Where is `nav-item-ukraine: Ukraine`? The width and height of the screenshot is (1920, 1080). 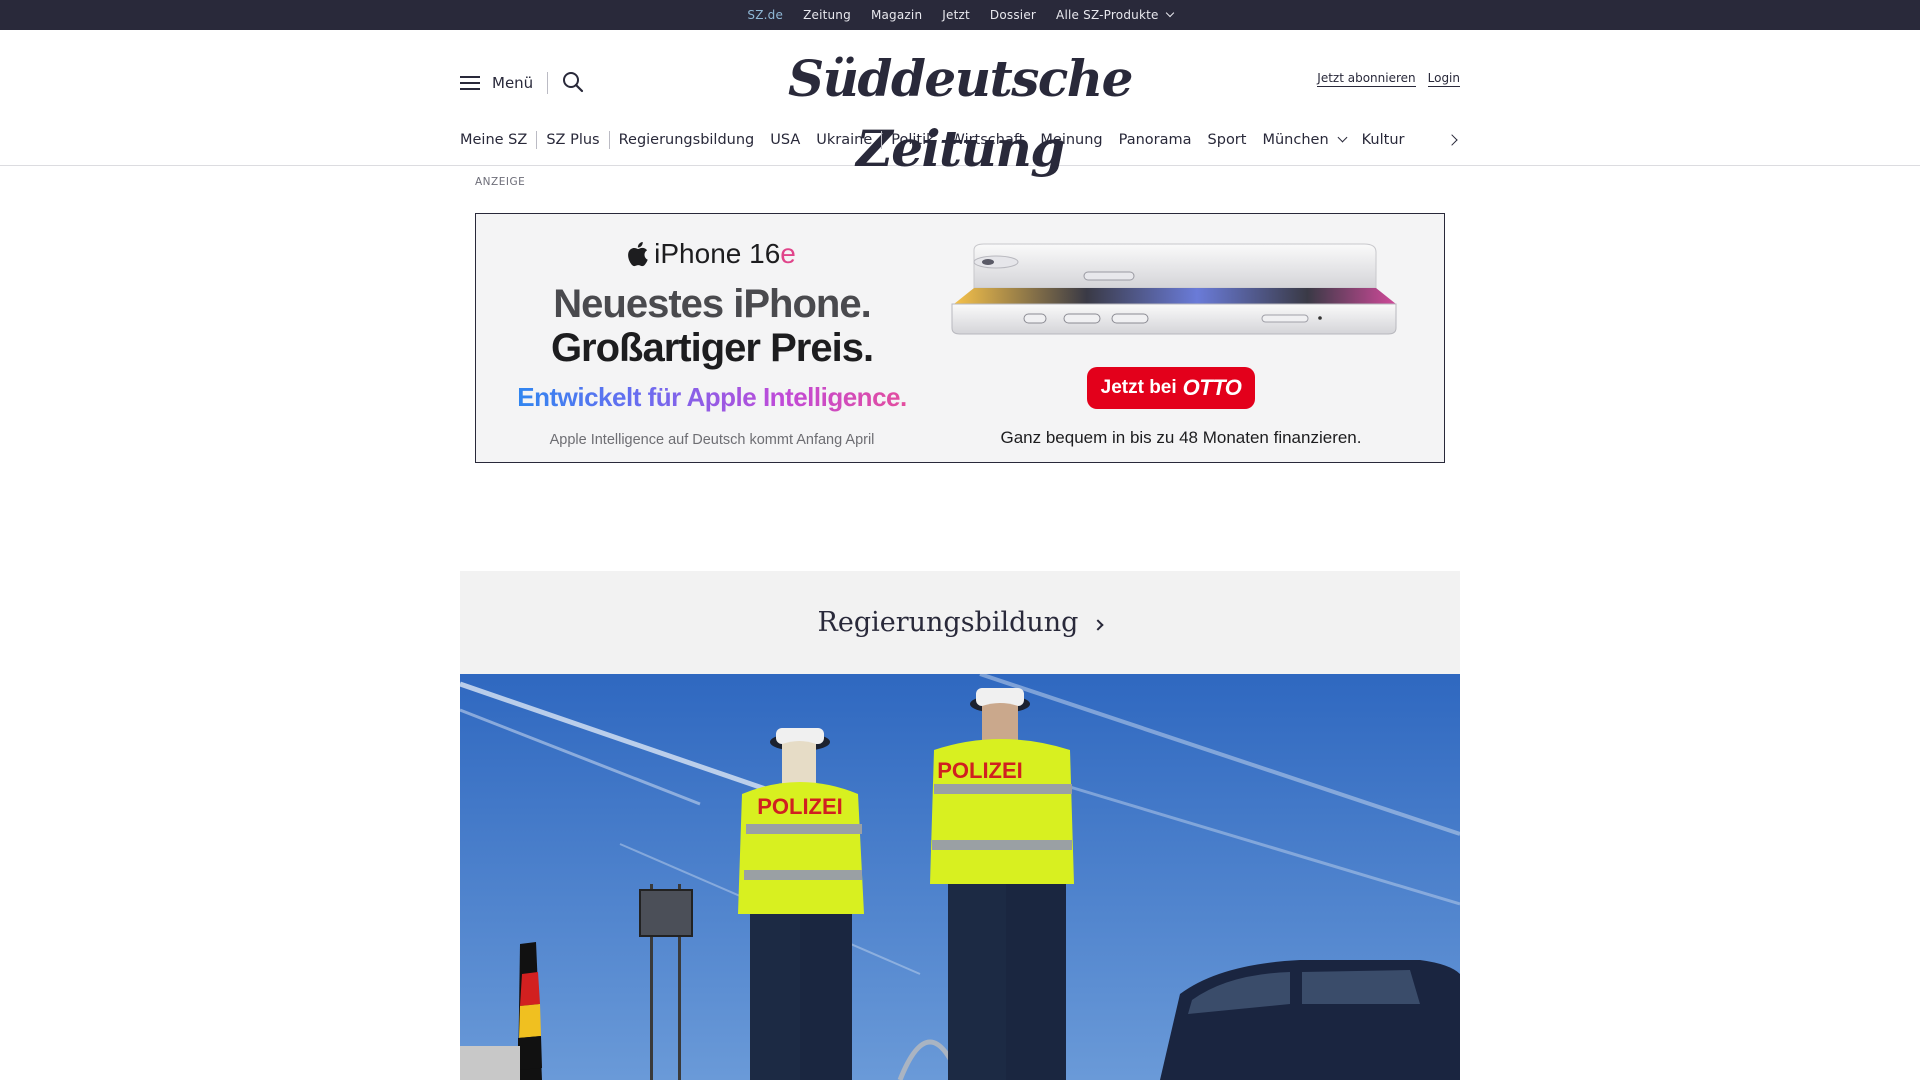 nav-item-ukraine: Ukraine is located at coordinates (844, 140).